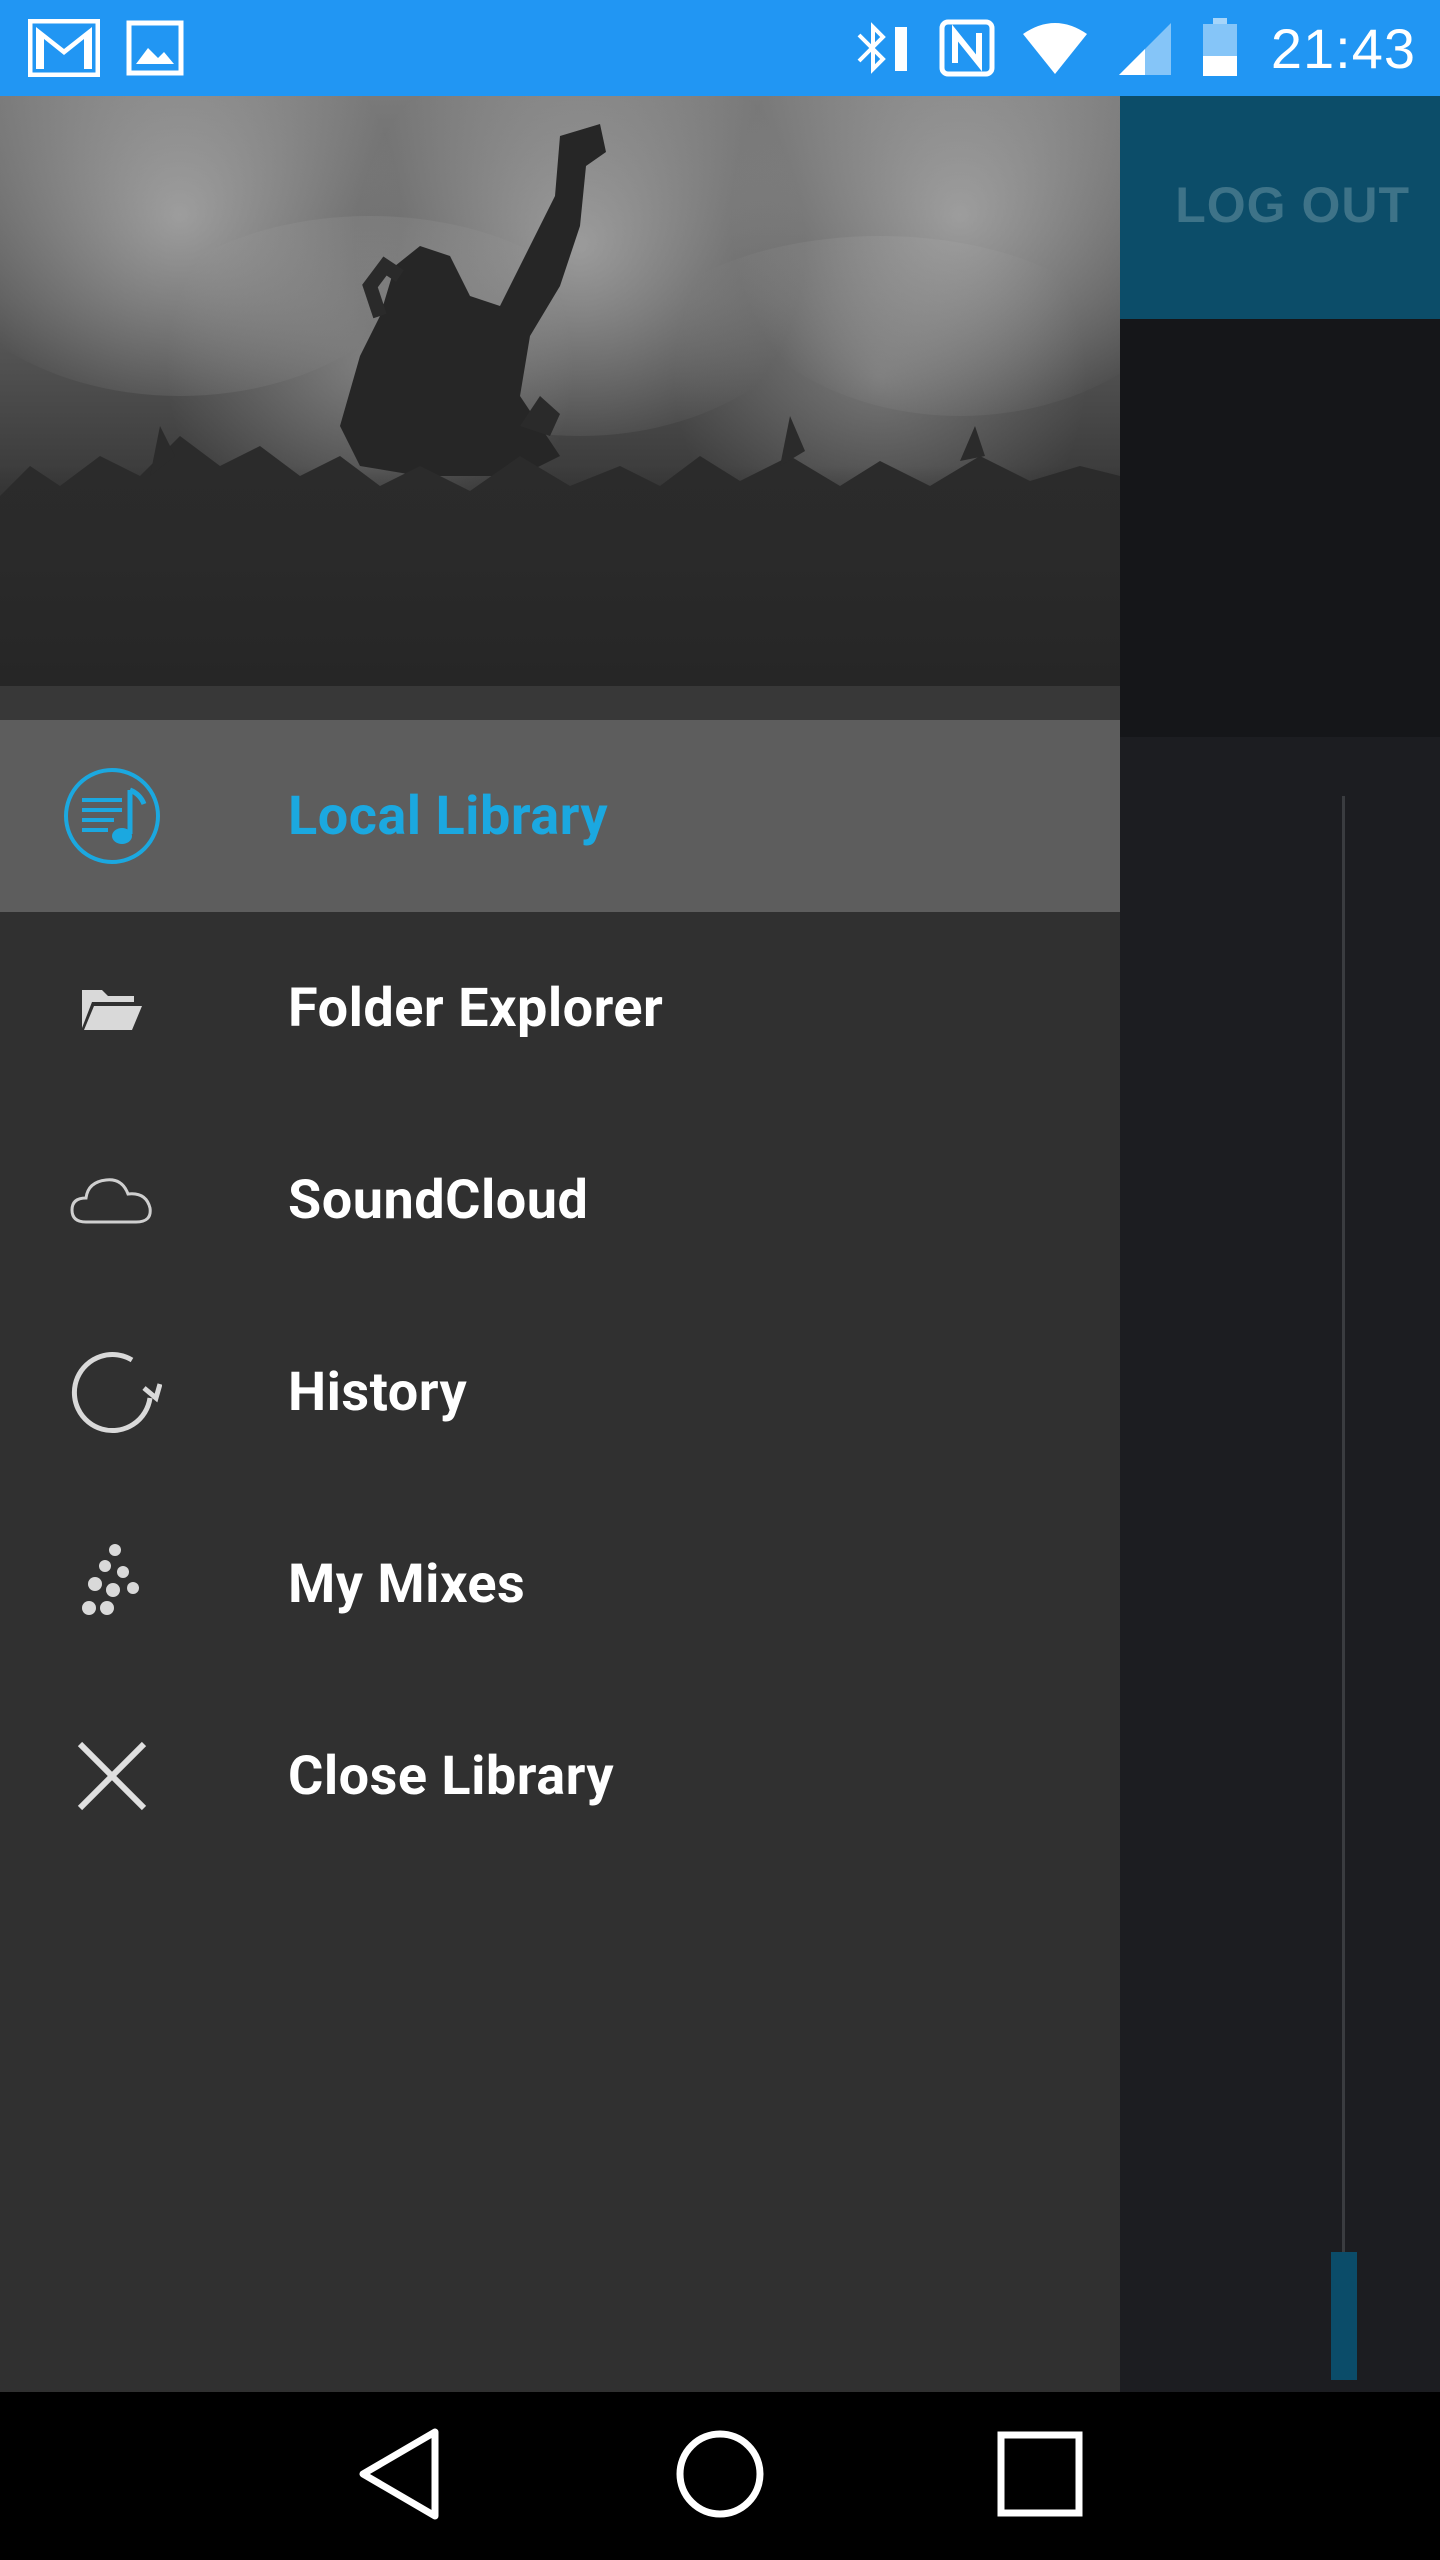 Image resolution: width=1440 pixels, height=2560 pixels. I want to click on menu-item-label: SoundCloud, so click(438, 1200).